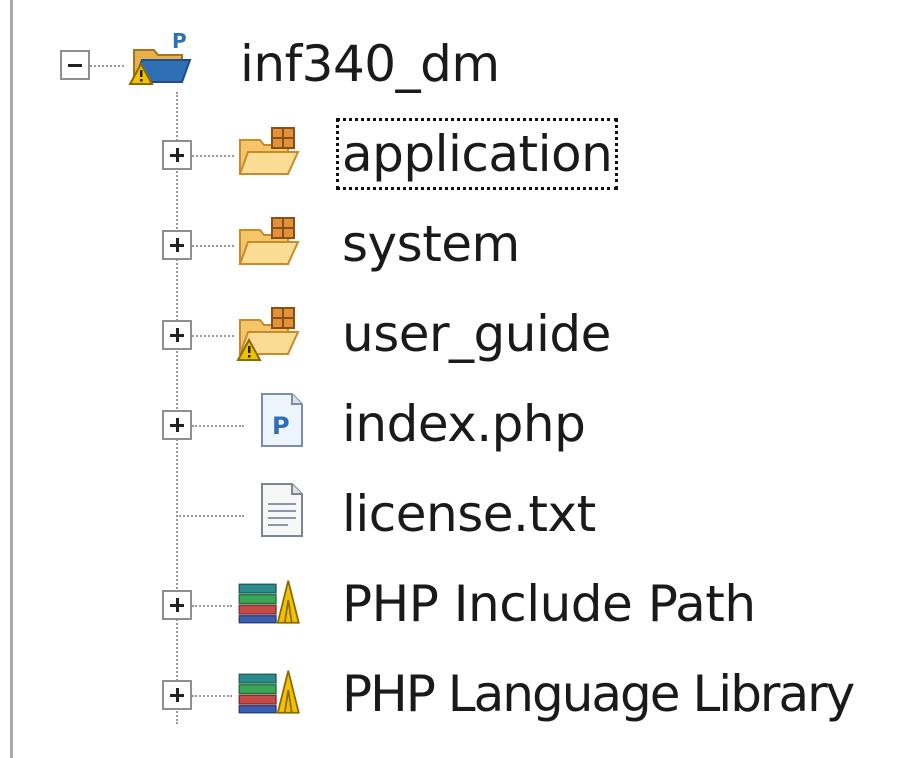 Image resolution: width=912 pixels, height=758 pixels. I want to click on php-project-warning-icon: P, so click(160, 57).